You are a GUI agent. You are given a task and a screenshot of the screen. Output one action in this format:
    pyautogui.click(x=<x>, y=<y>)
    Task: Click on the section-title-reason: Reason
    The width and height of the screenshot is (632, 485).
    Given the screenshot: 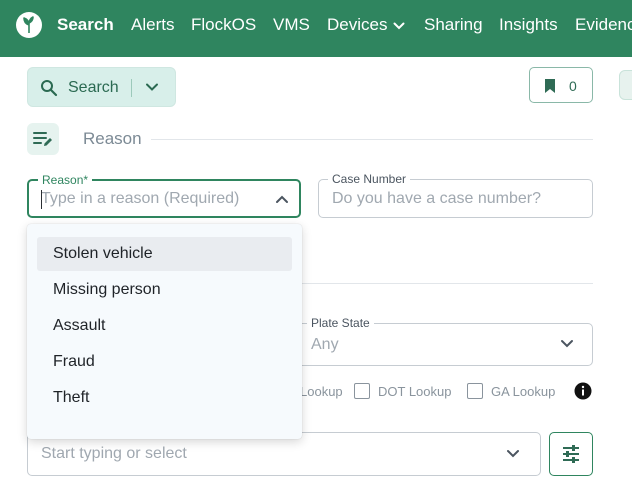 What is the action you would take?
    pyautogui.click(x=112, y=138)
    